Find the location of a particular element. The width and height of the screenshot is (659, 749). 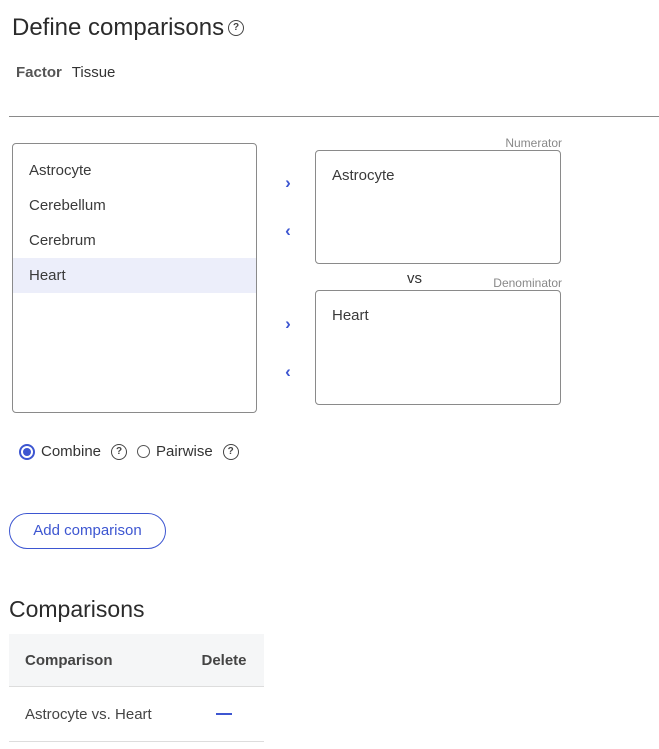

numerator-caption: Numerator is located at coordinates (533, 143).